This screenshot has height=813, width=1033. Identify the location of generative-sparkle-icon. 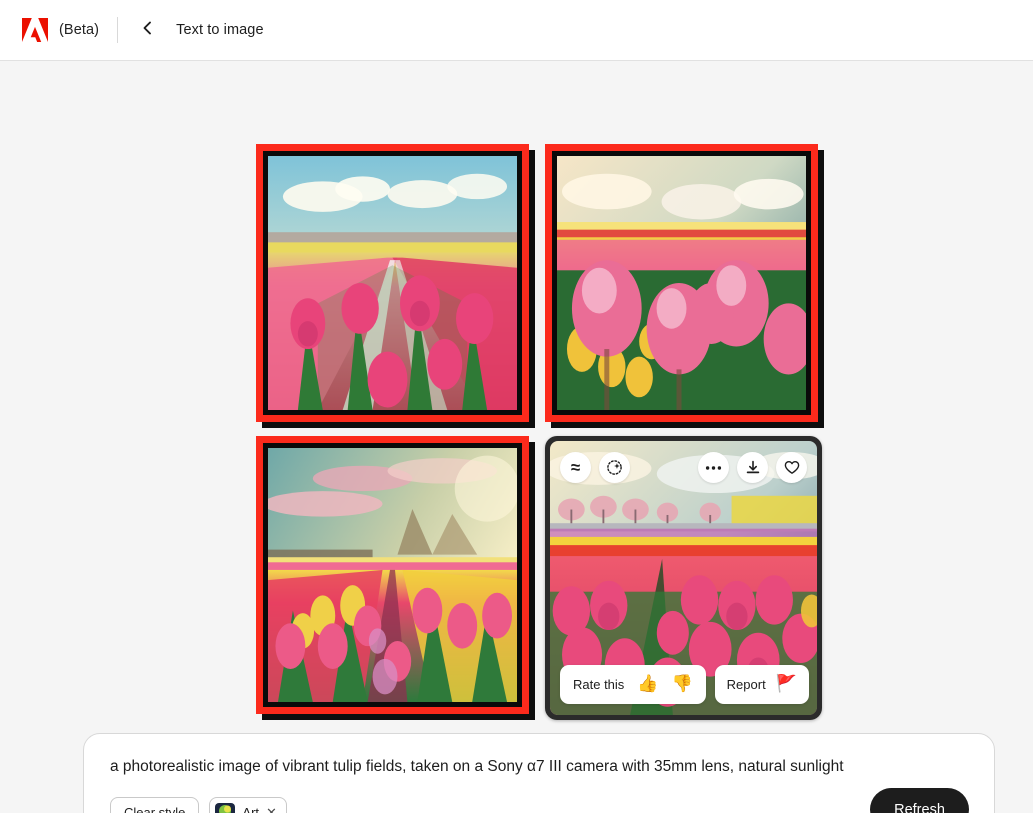
(614, 467).